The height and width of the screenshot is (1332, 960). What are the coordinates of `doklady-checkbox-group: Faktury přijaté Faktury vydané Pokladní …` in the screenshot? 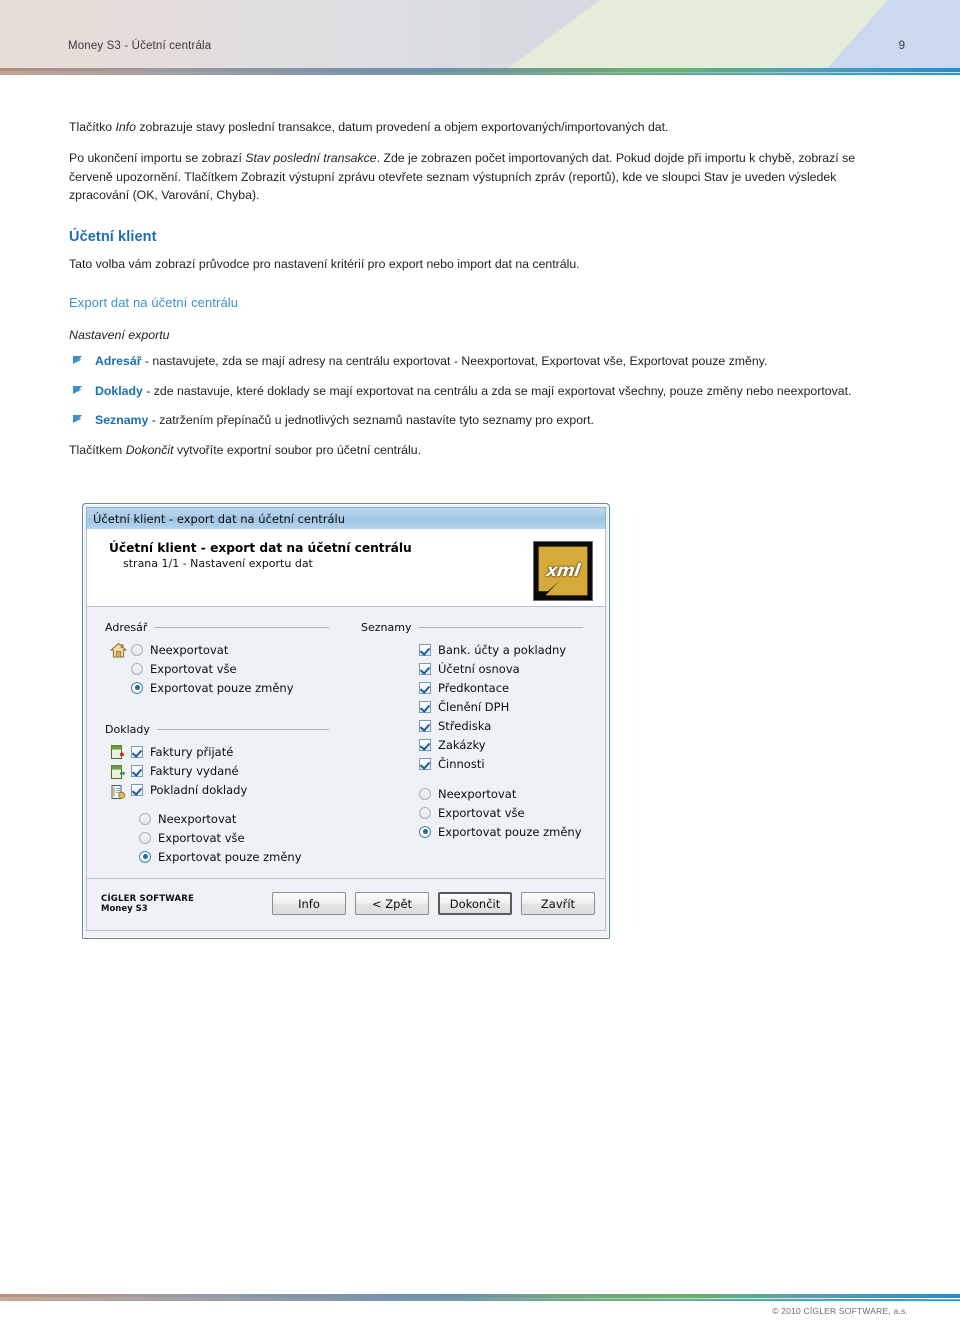 It's located at (241, 771).